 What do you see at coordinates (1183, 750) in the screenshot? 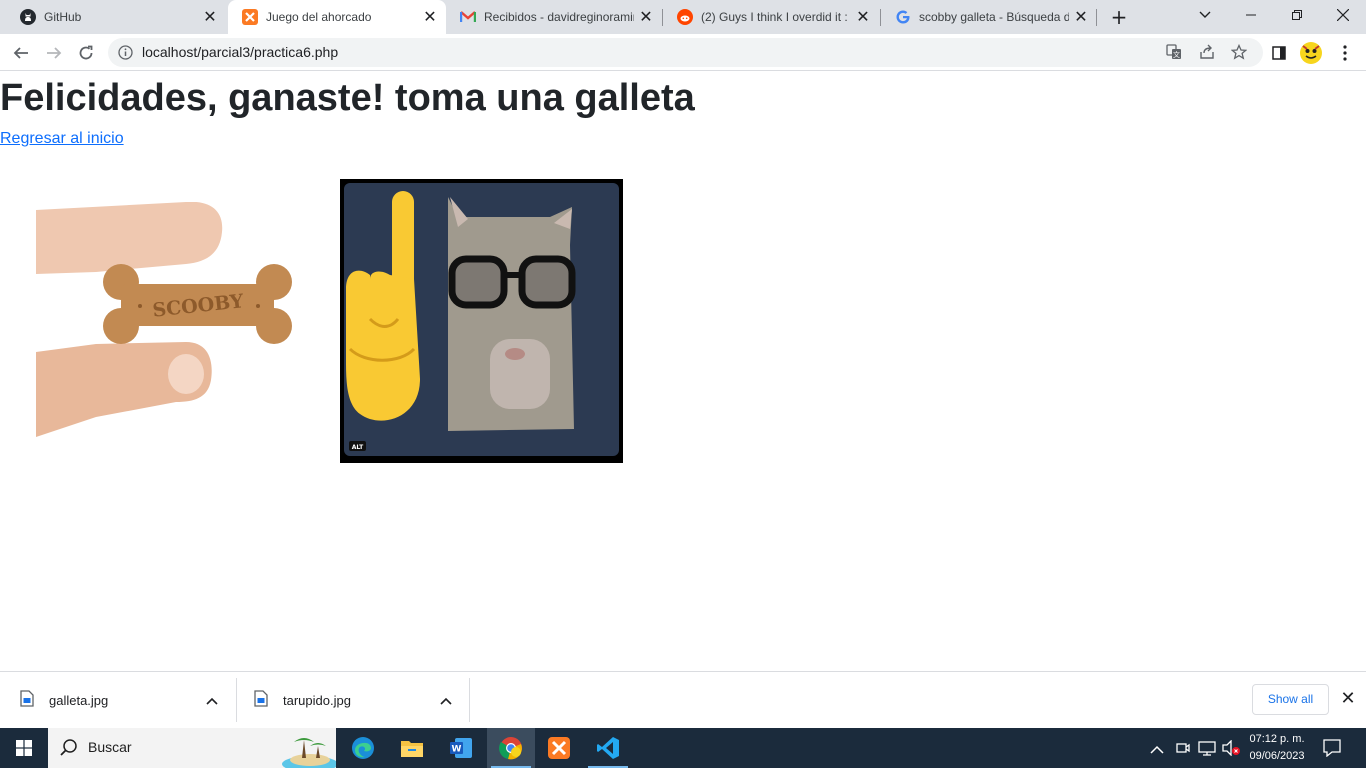
I see `meet-now-icon` at bounding box center [1183, 750].